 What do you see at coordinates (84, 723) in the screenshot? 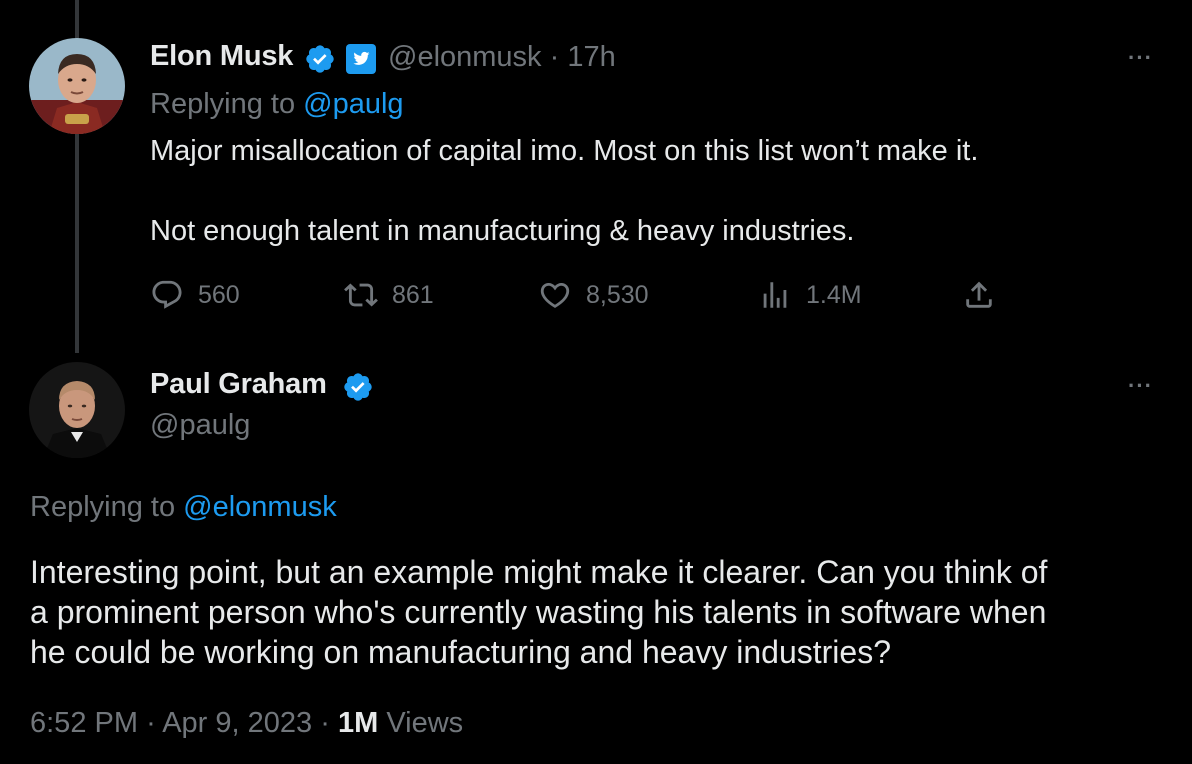
I see `tweet-time: 6:52 PM` at bounding box center [84, 723].